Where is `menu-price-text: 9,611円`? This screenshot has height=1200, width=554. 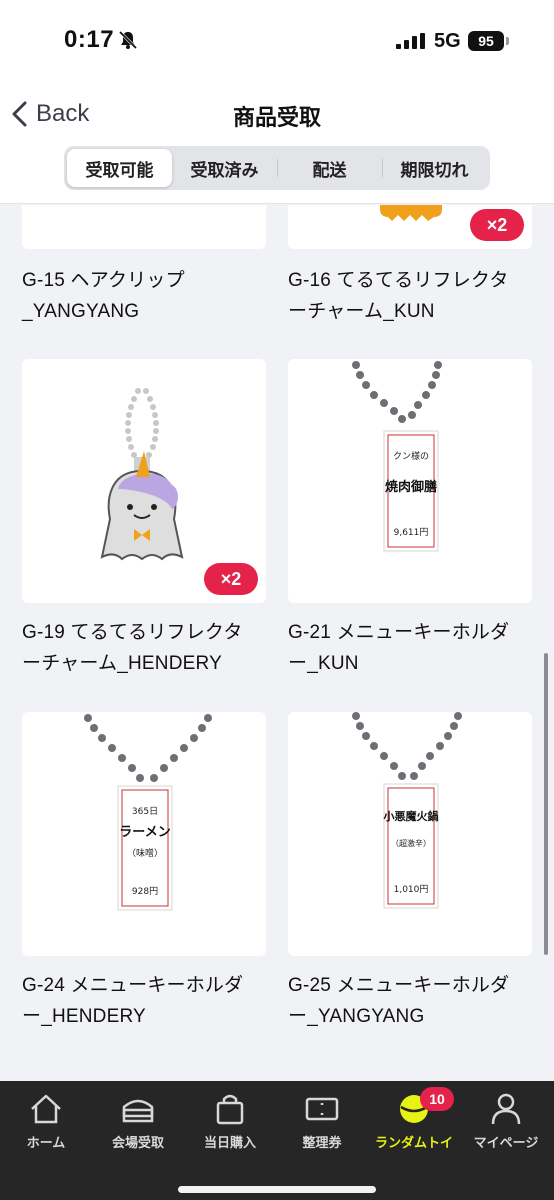
menu-price-text: 9,611円 is located at coordinates (411, 532).